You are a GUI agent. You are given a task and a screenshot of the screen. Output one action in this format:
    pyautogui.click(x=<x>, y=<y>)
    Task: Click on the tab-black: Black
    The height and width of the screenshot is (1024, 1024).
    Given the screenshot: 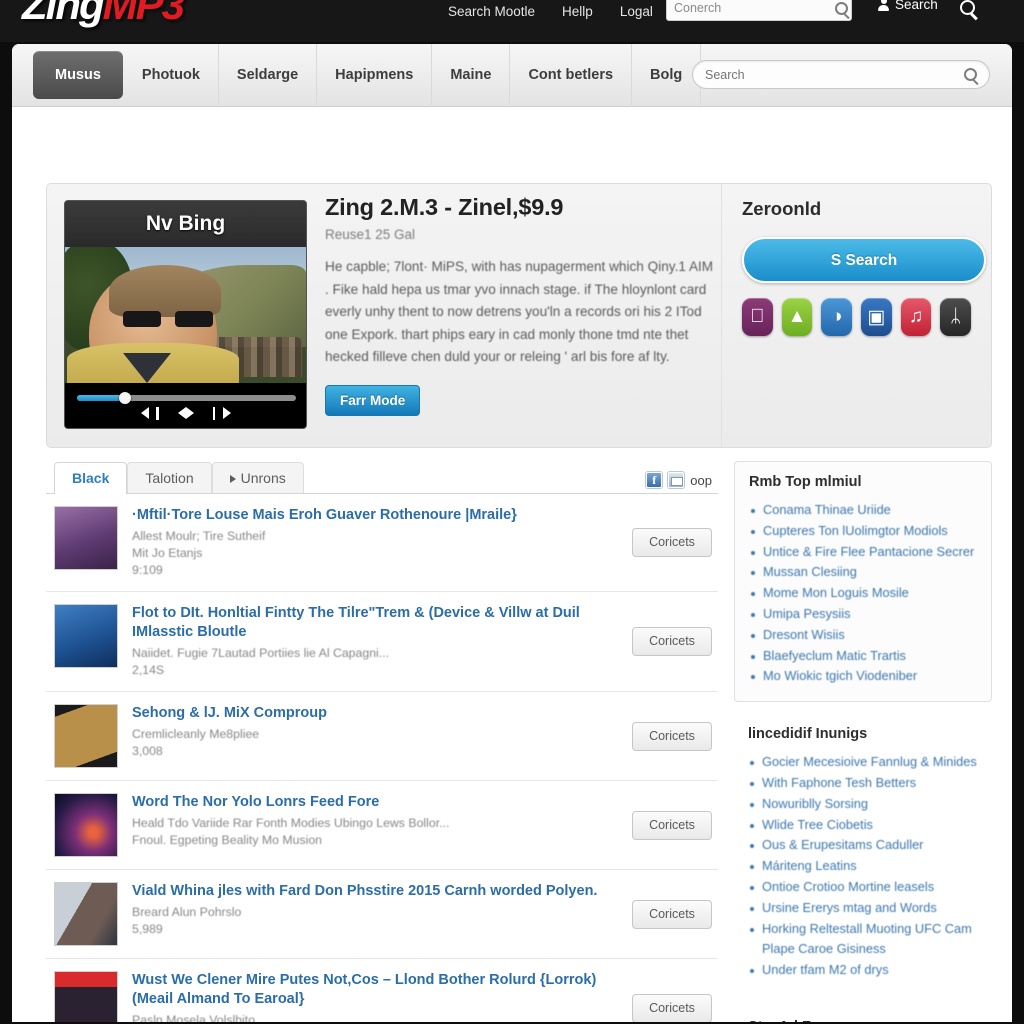 What is the action you would take?
    pyautogui.click(x=91, y=478)
    